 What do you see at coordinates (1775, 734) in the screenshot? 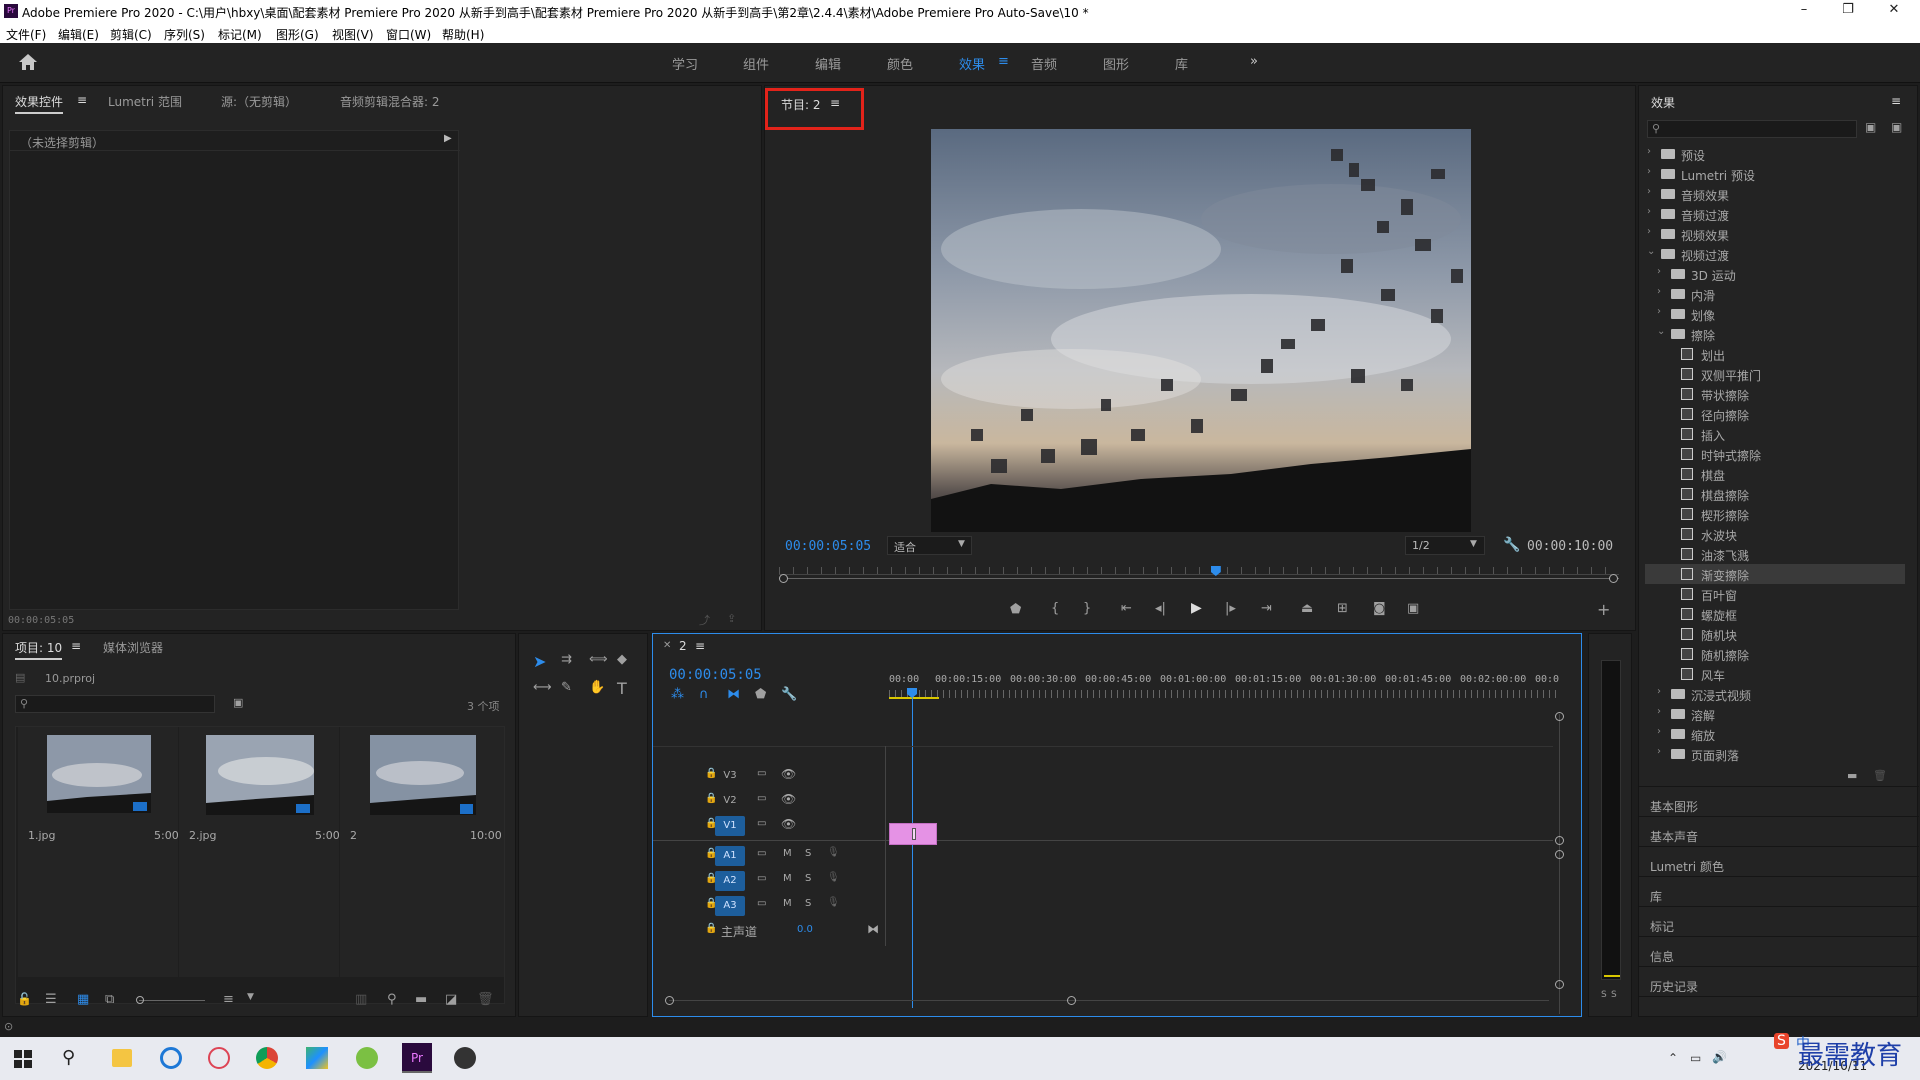
I see `effects-folder: › 缩放` at bounding box center [1775, 734].